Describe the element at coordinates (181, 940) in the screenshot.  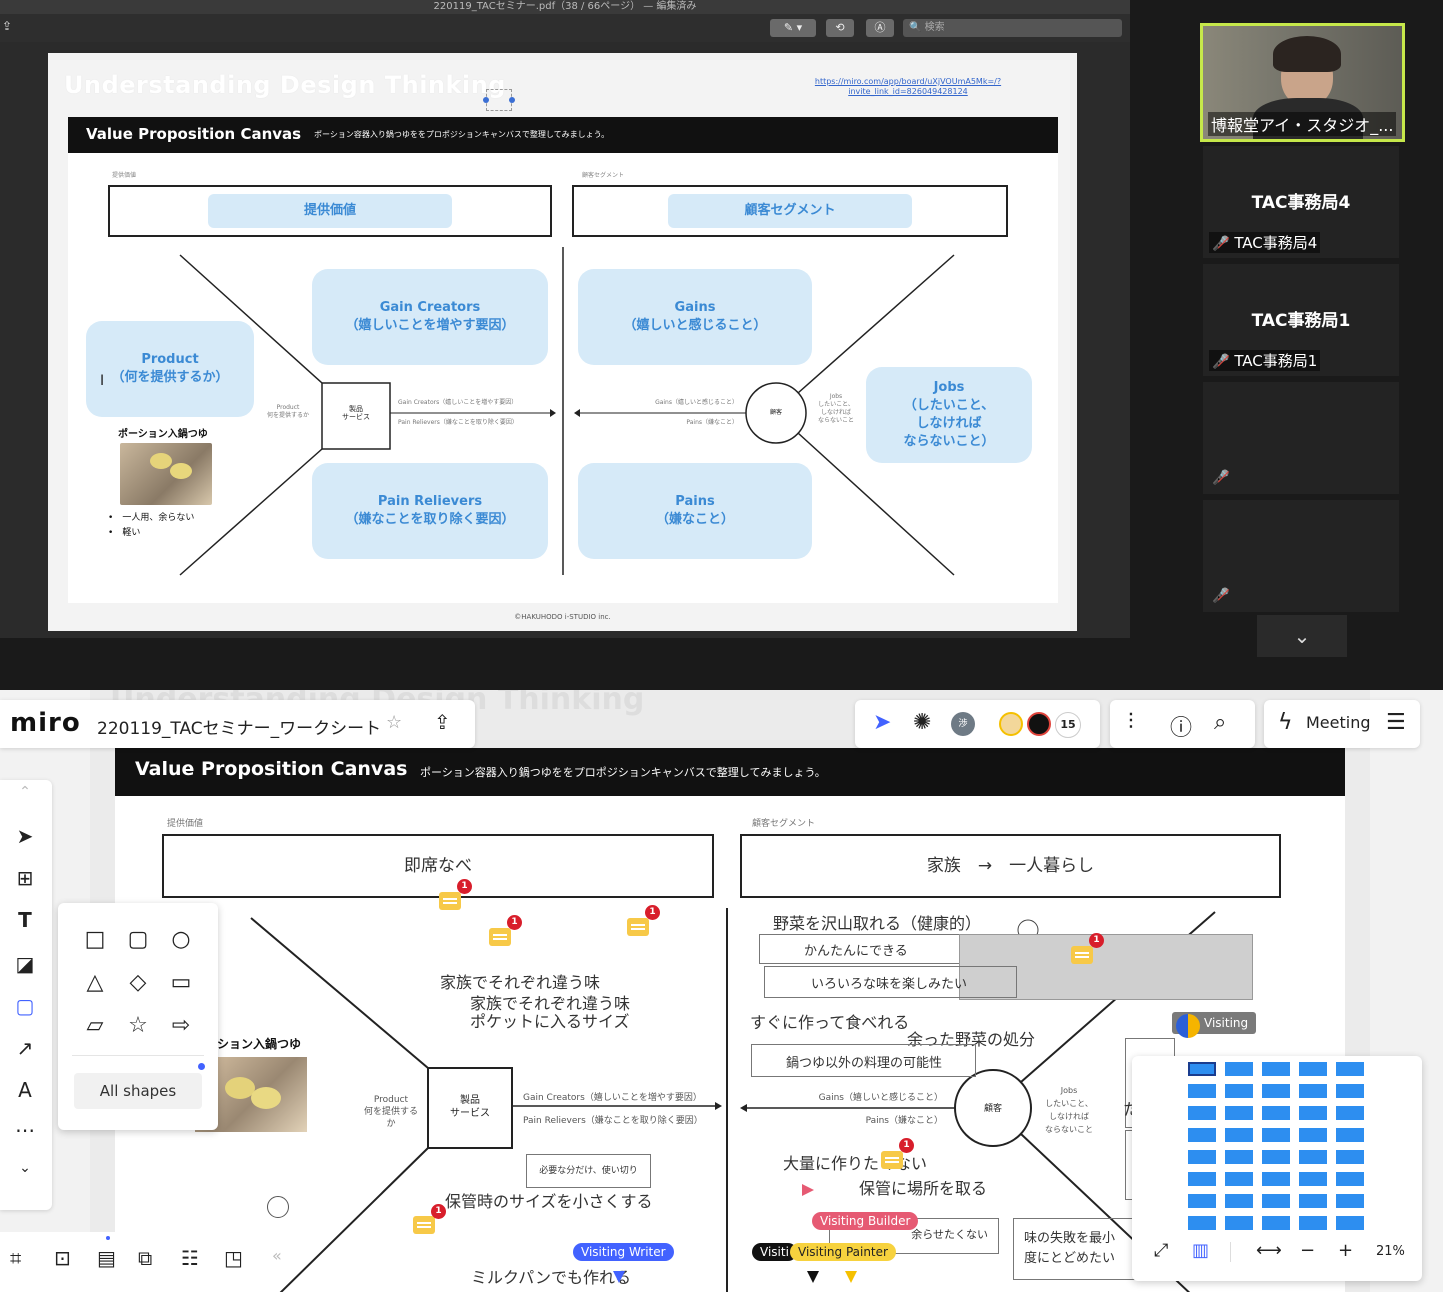
I see `circle-shape-icon: ○` at that location.